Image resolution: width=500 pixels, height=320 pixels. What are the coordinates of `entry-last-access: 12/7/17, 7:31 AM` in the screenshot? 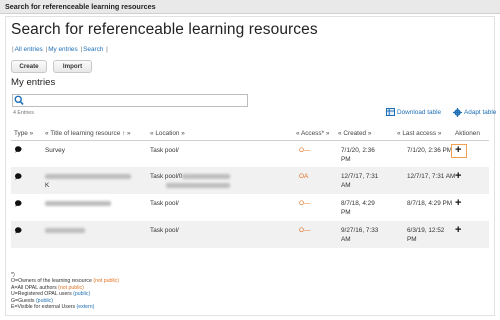 It's located at (431, 176).